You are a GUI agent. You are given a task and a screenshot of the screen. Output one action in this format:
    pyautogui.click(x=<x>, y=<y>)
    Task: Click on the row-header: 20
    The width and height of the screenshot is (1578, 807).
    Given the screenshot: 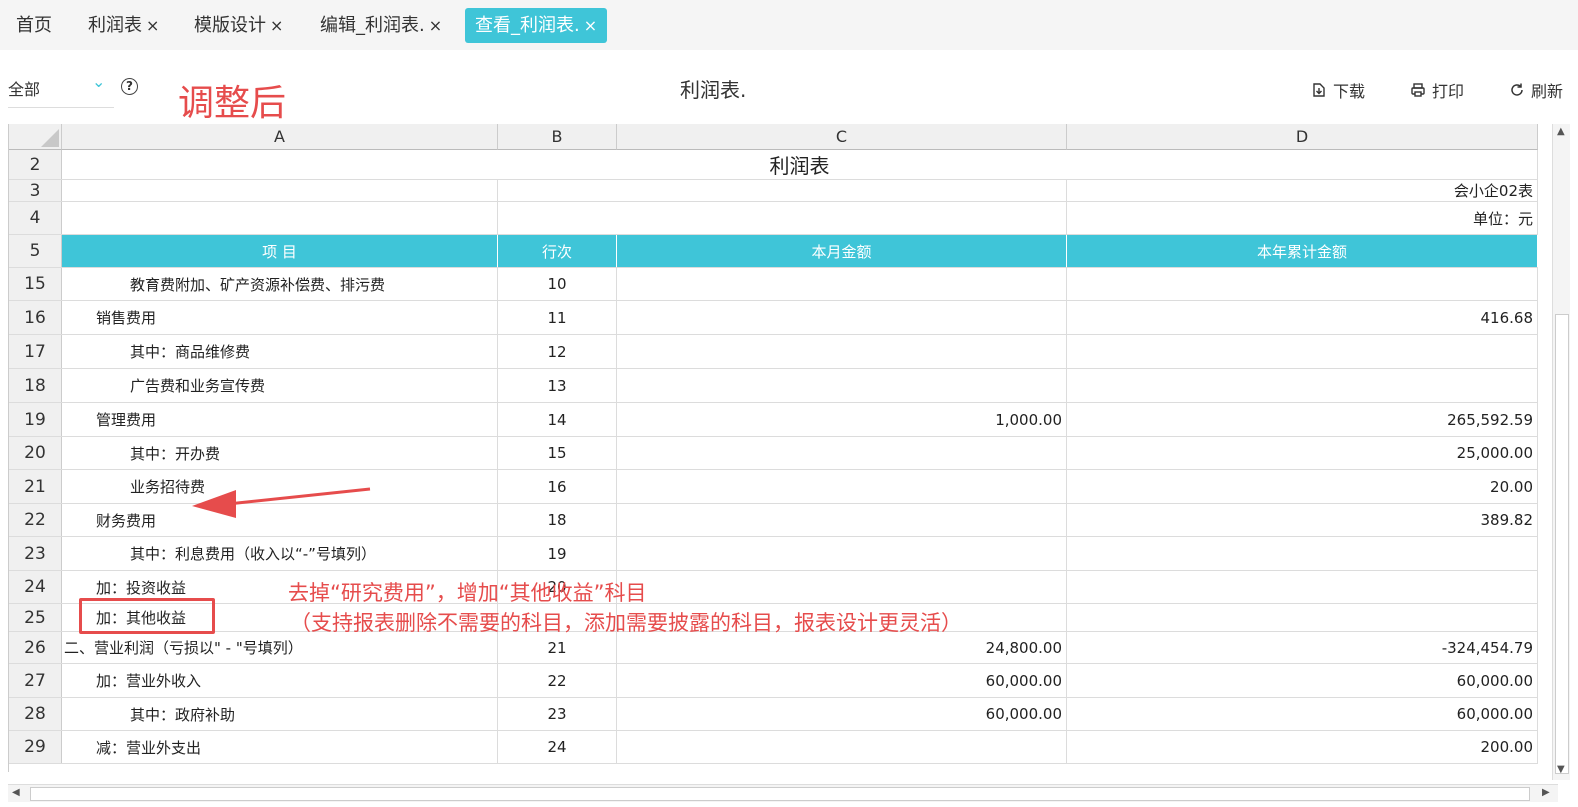 What is the action you would take?
    pyautogui.click(x=35, y=453)
    